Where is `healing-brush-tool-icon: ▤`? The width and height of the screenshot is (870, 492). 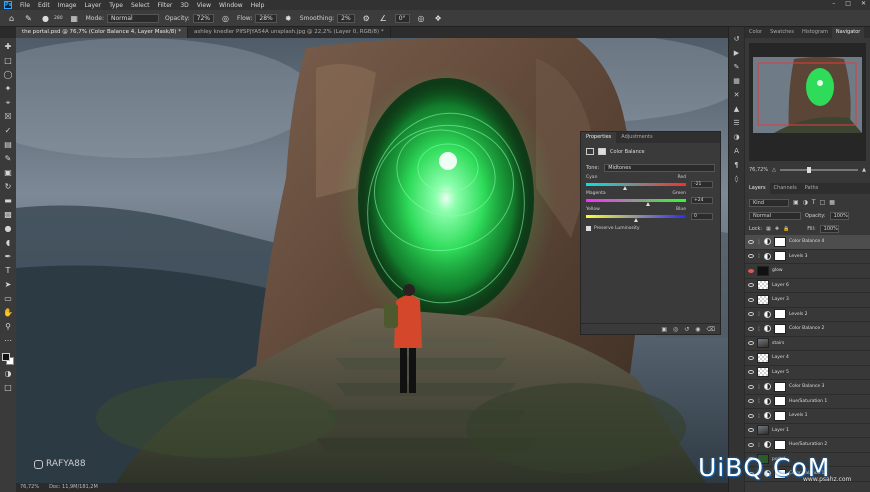
healing-brush-tool-icon: ▤ is located at coordinates (8, 144).